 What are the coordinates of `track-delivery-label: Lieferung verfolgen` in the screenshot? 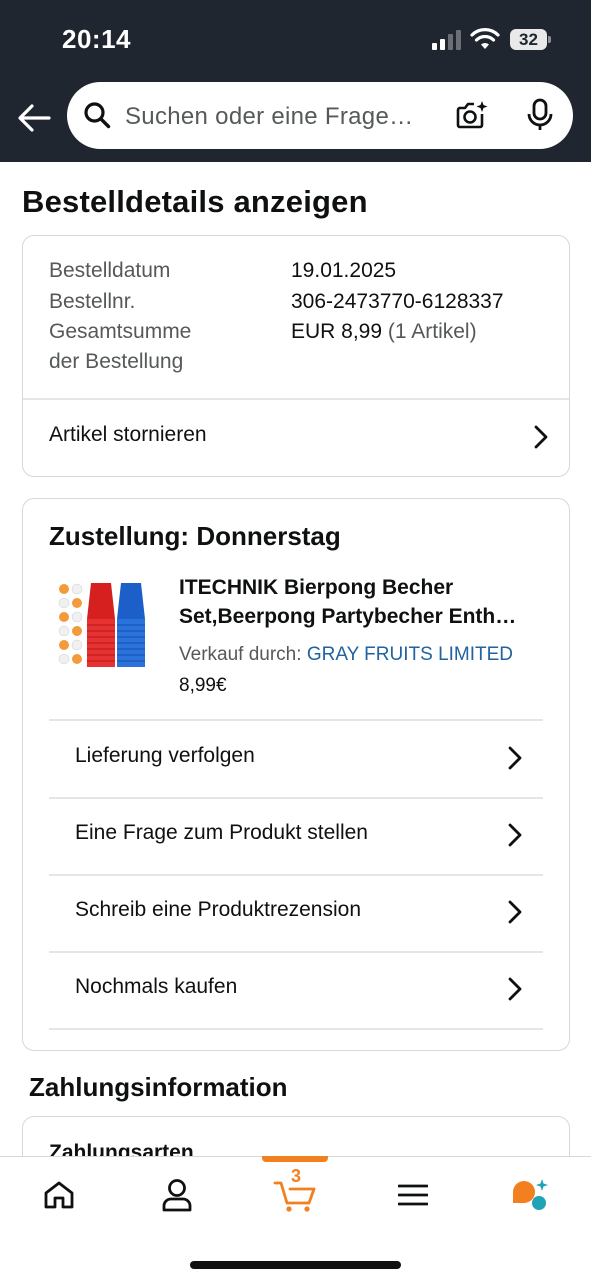 It's located at (165, 755).